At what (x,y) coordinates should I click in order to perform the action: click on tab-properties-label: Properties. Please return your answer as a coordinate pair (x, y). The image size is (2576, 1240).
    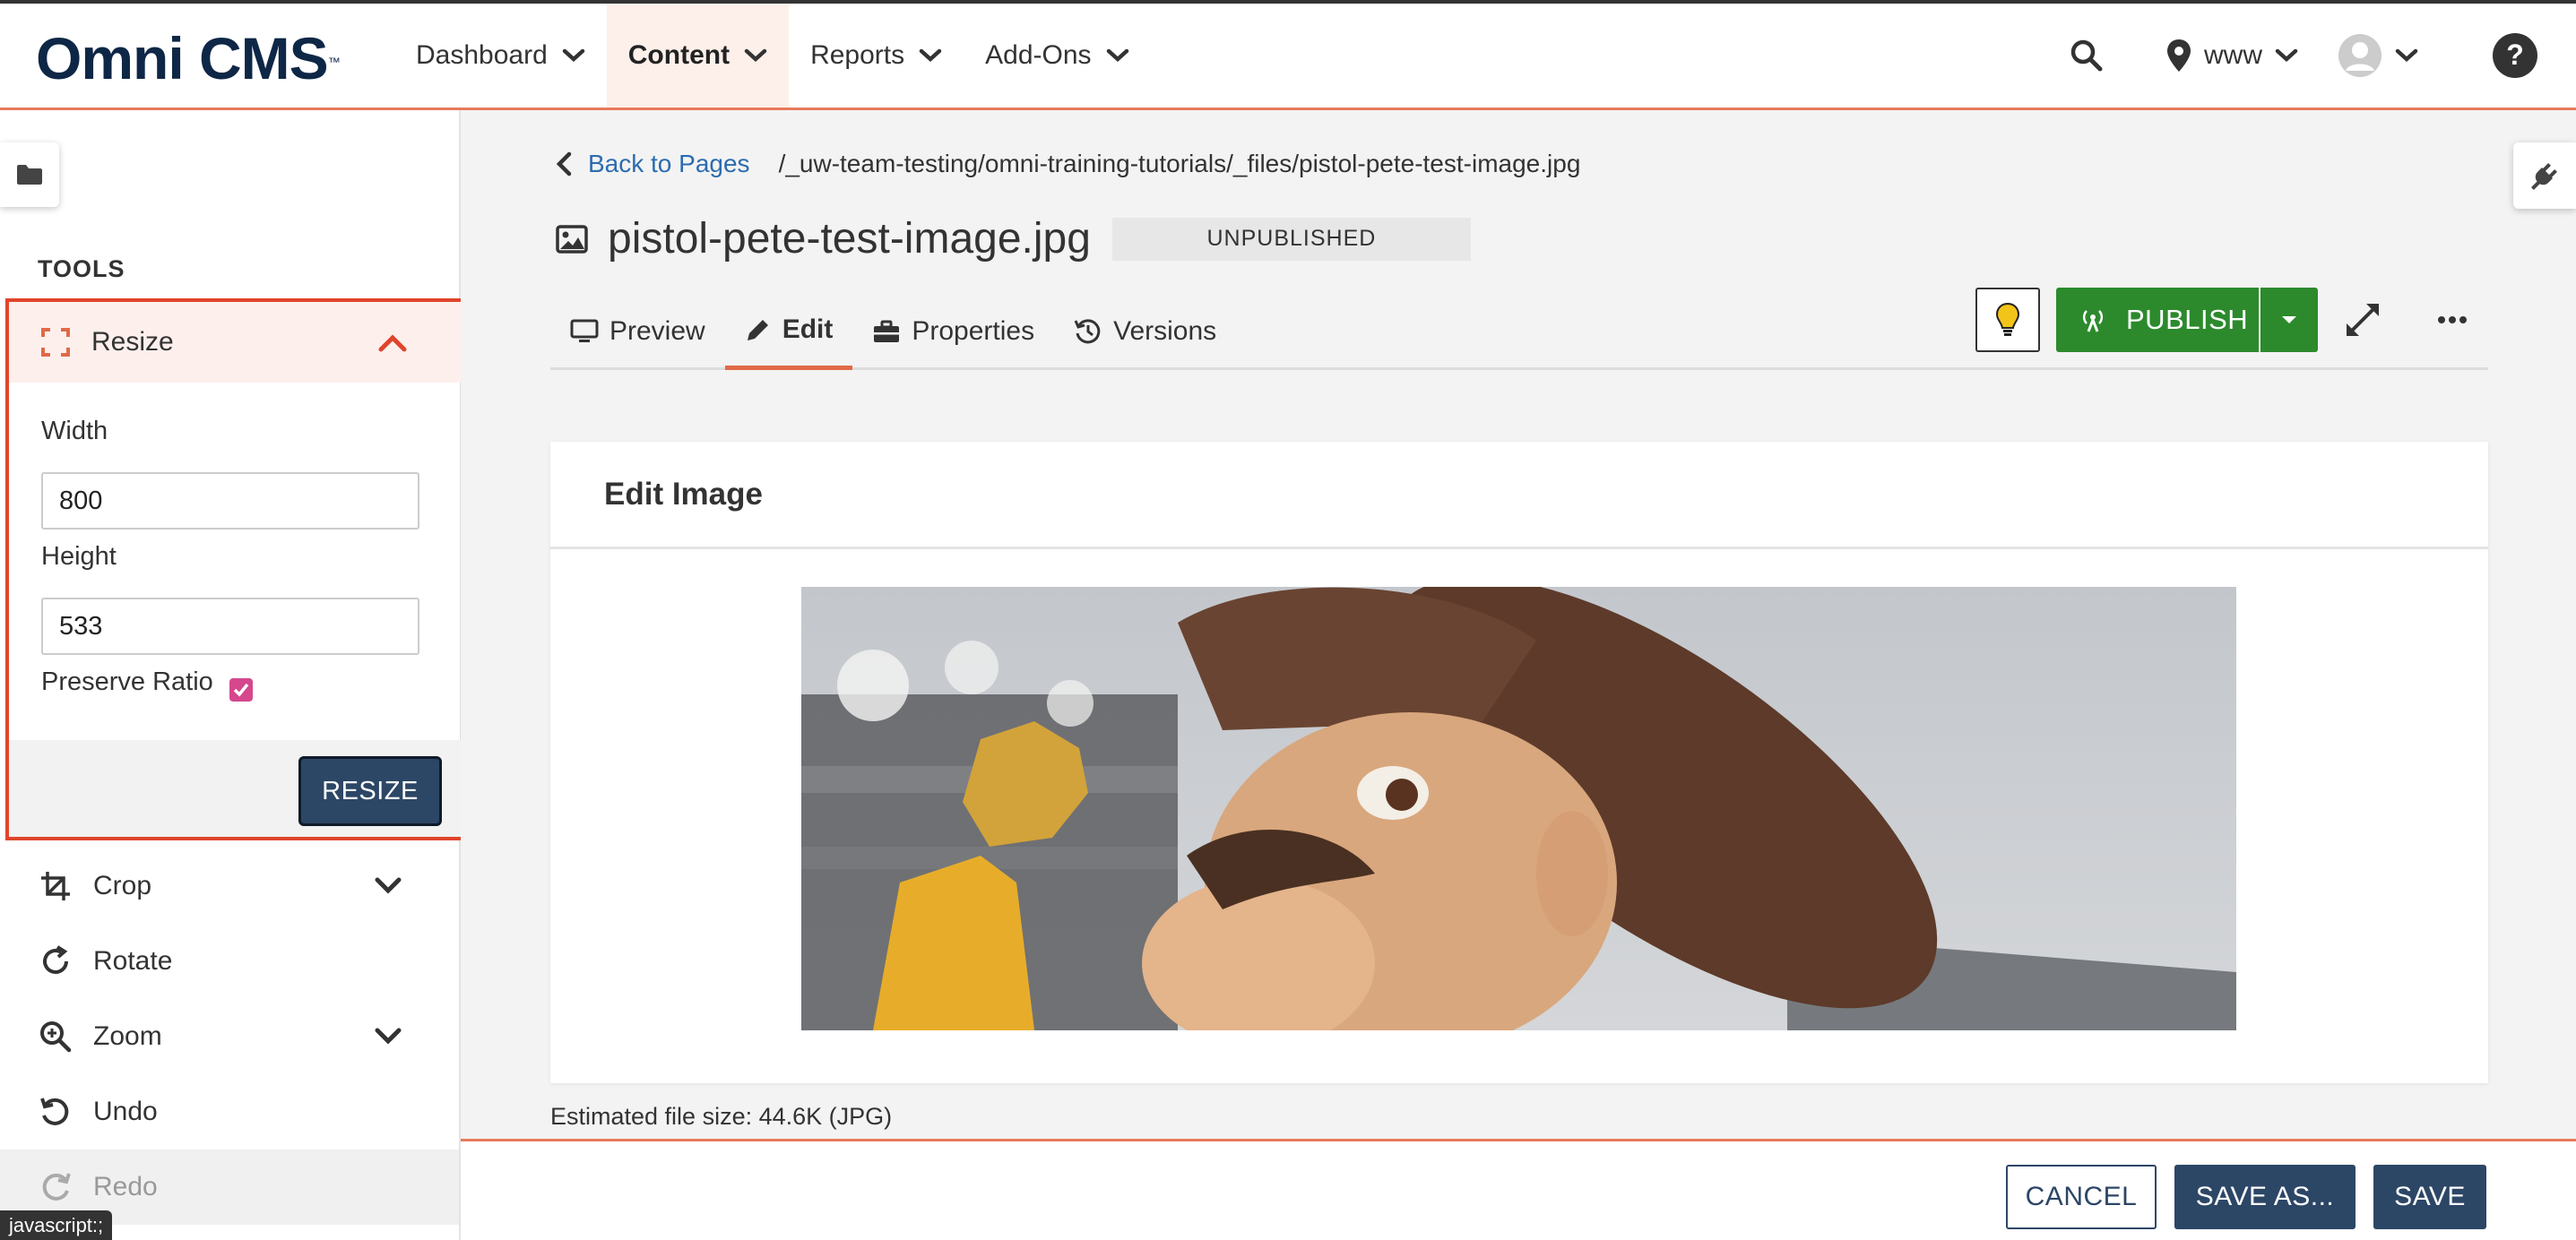
    Looking at the image, I should click on (973, 331).